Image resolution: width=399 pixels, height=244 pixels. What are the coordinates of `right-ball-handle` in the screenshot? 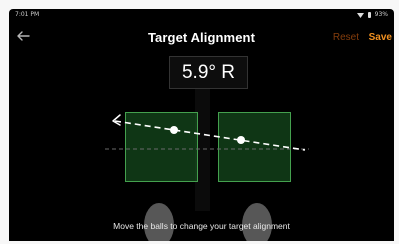 It's located at (241, 140).